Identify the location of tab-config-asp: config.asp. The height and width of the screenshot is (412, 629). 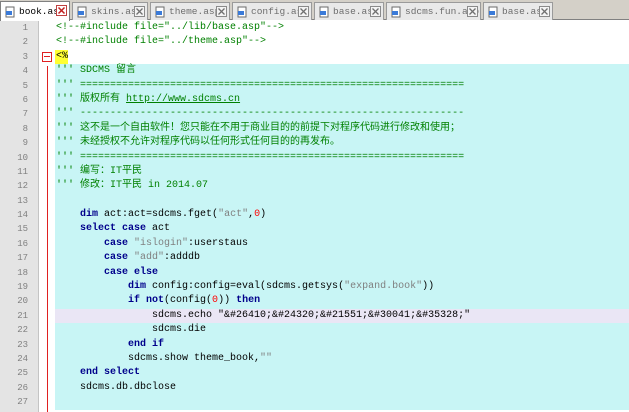
(272, 11).